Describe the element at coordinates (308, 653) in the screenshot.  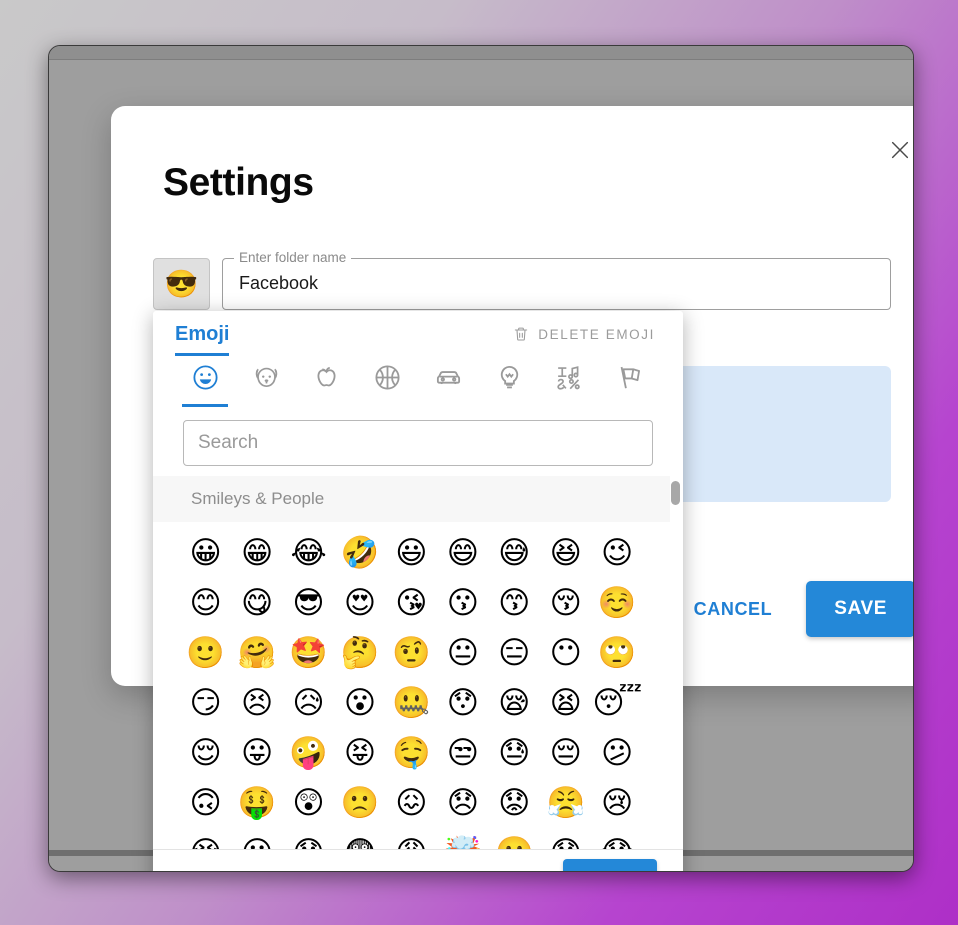
I see `emoji-cell: 🤩` at that location.